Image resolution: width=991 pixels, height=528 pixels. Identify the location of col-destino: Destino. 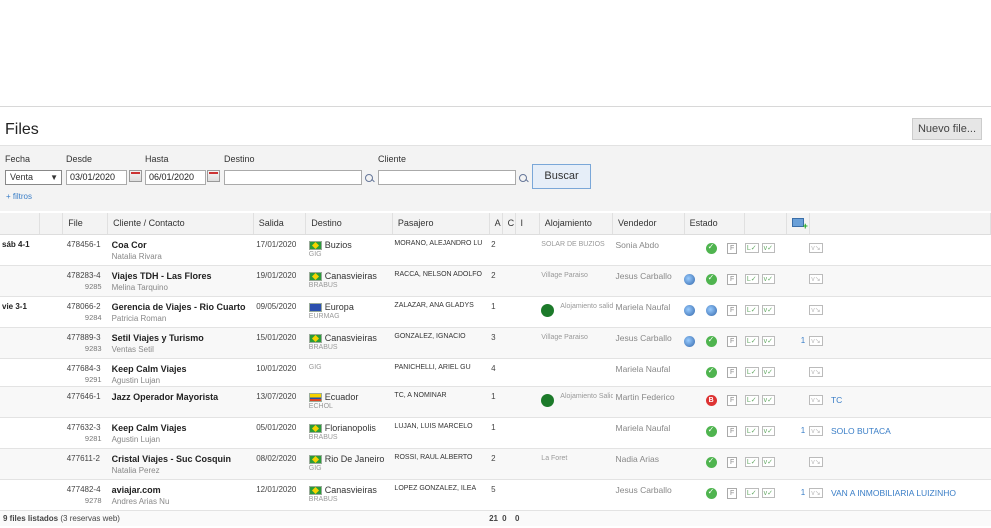
(349, 224).